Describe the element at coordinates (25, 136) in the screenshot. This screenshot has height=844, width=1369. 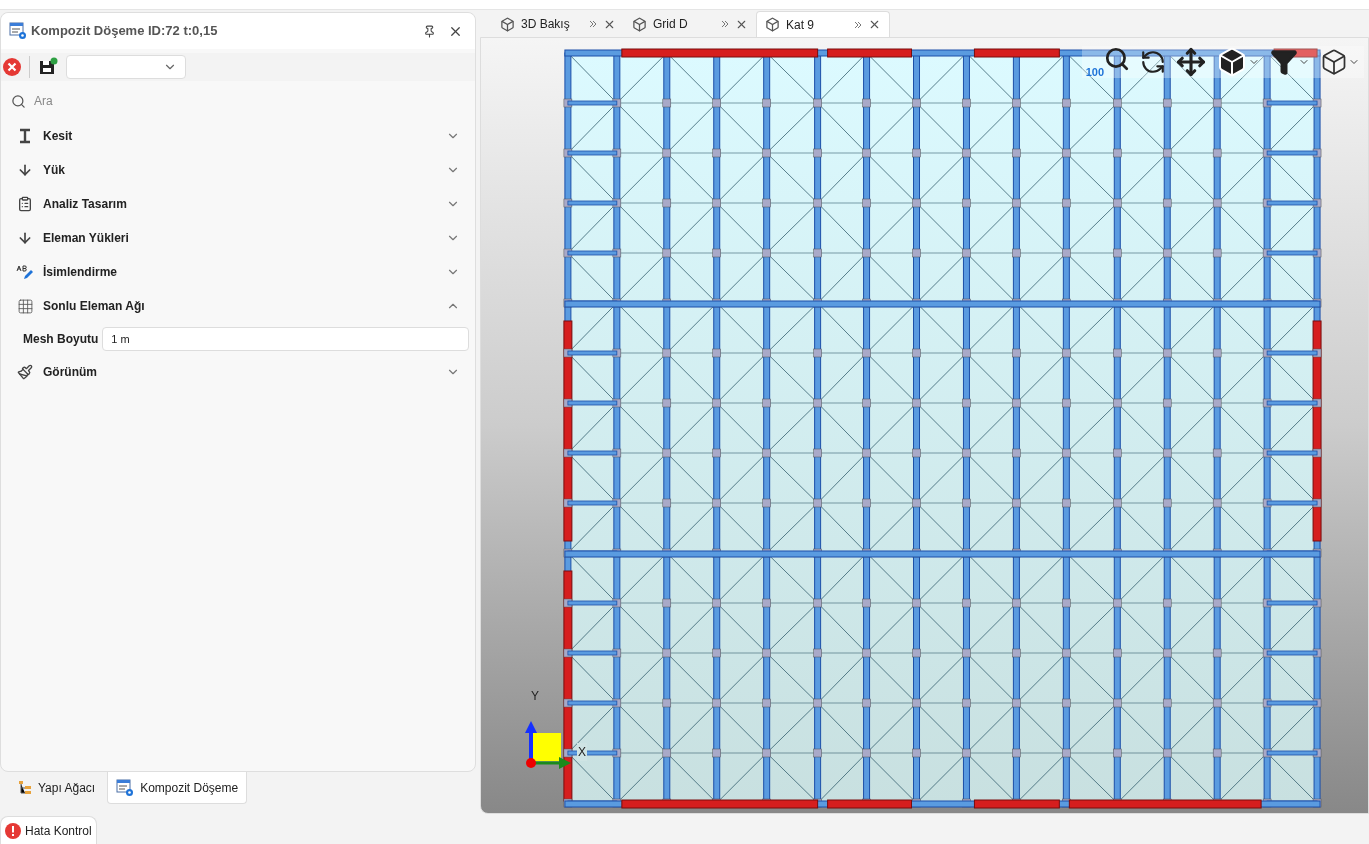
I see `i-beam-icon` at that location.